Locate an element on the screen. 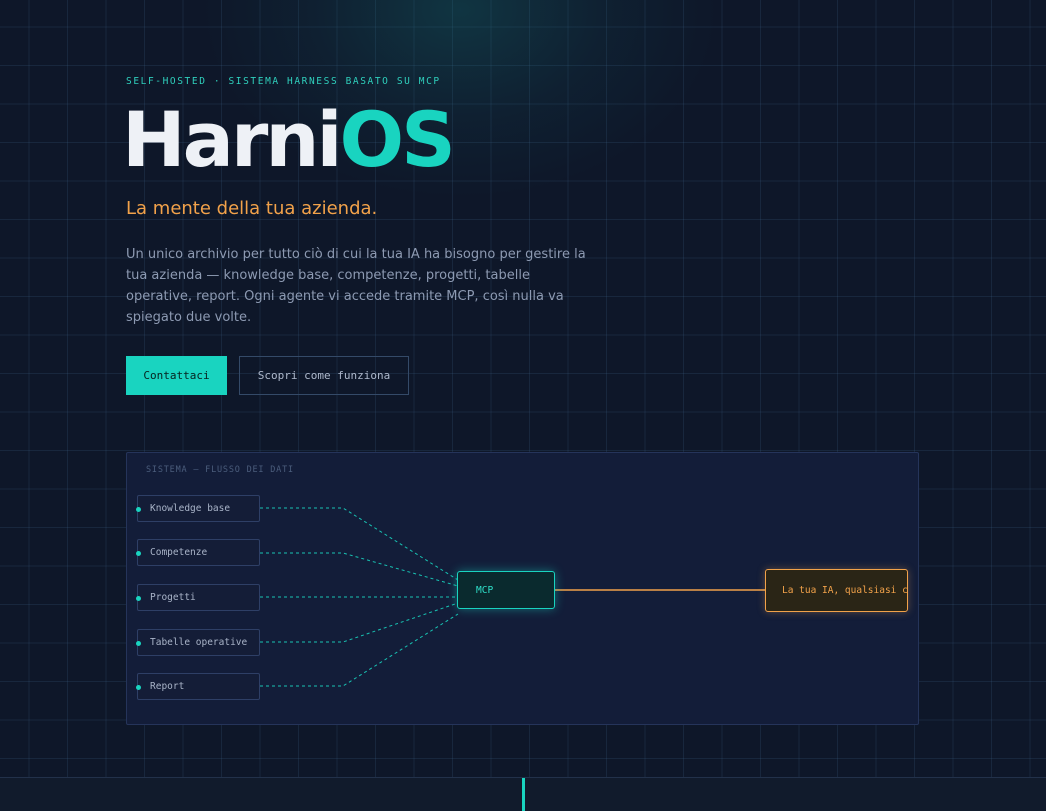  source-node-label: Progetti is located at coordinates (173, 597).